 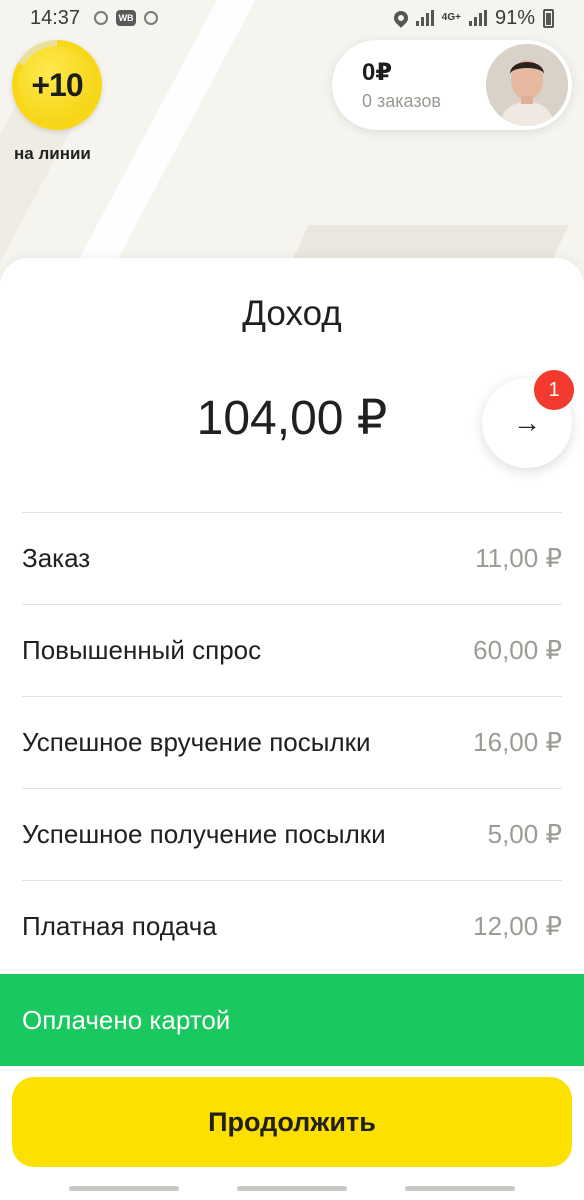 What do you see at coordinates (204, 834) in the screenshot?
I see `income-row-label: Успешное получение посылки` at bounding box center [204, 834].